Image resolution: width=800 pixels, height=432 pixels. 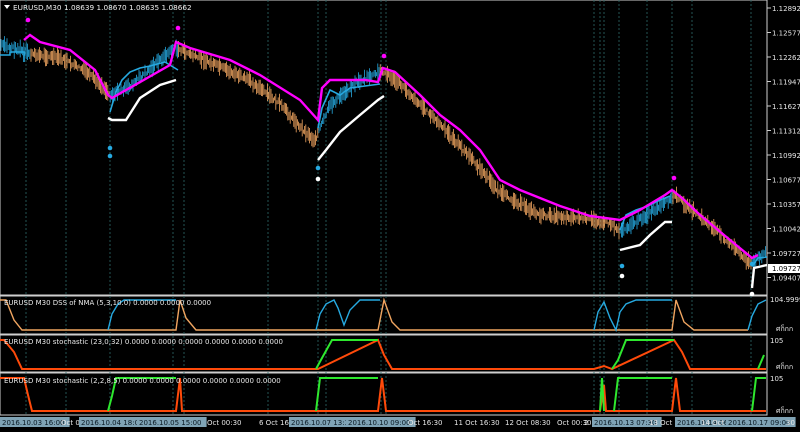 What do you see at coordinates (477, 423) in the screenshot?
I see `time-tick-label: 11 Oct 16:30` at bounding box center [477, 423].